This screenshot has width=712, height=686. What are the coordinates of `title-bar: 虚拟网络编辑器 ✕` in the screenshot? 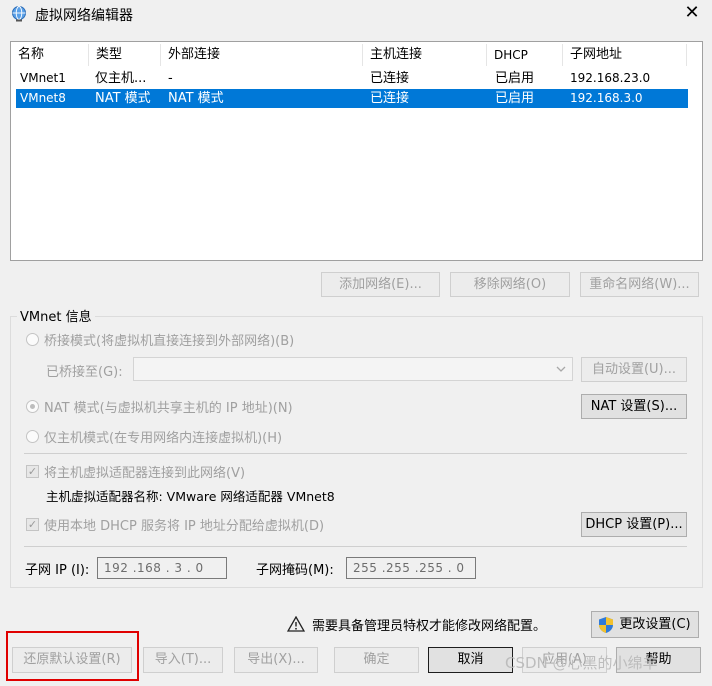 It's located at (356, 15).